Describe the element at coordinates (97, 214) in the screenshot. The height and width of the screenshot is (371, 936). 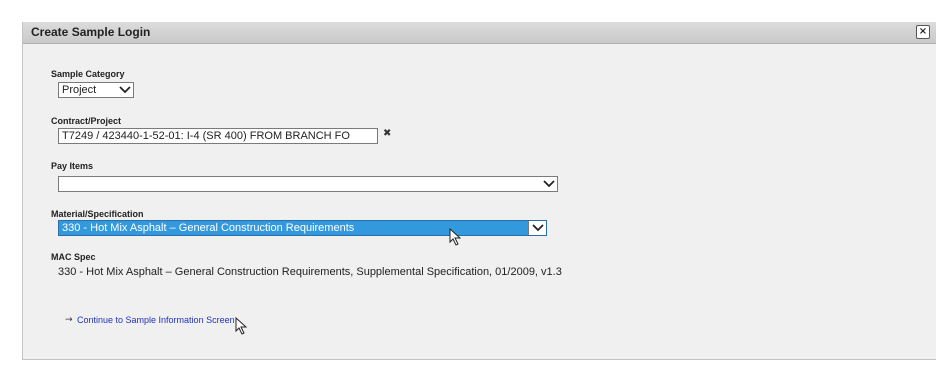
I see `material-specification-label: Material/Specification` at that location.